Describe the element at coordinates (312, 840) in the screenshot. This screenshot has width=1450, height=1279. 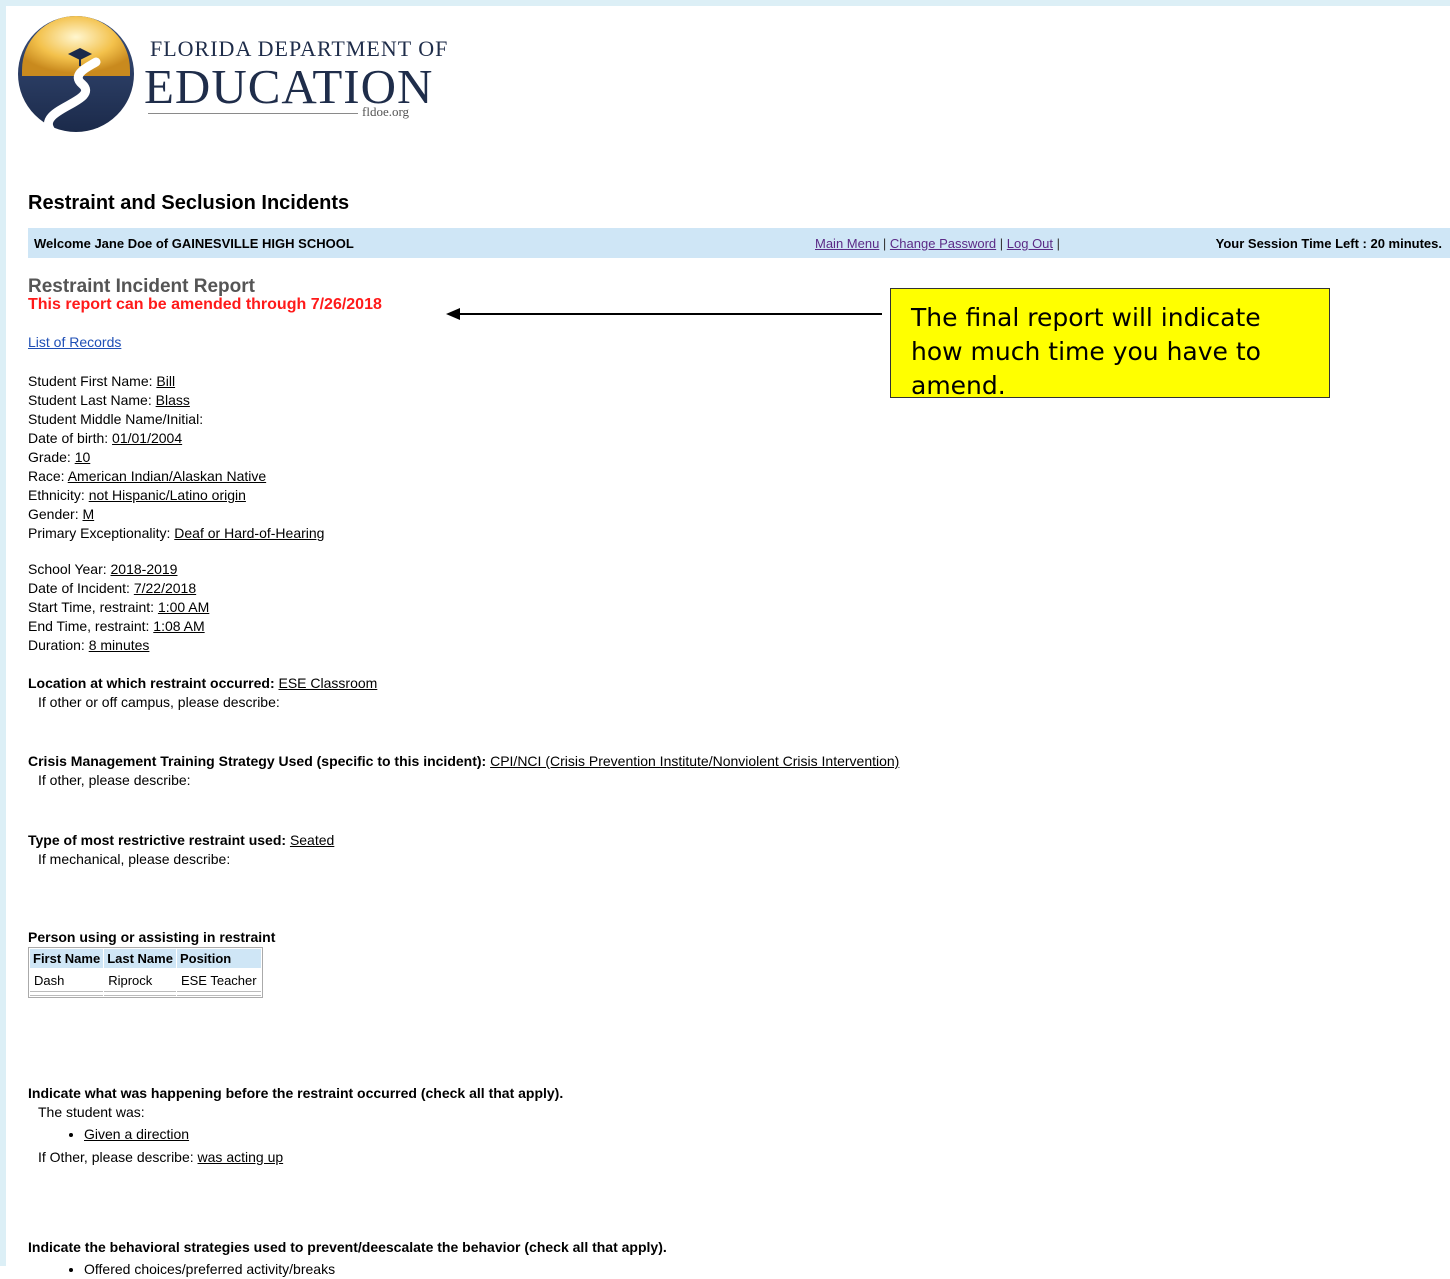
I see `restraint-type-value: Seated` at that location.